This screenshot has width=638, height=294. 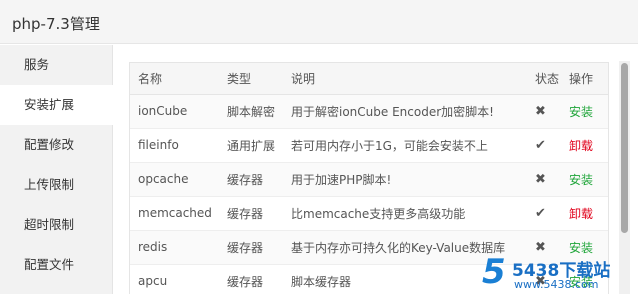 I want to click on header-name: 名称, so click(x=177, y=79).